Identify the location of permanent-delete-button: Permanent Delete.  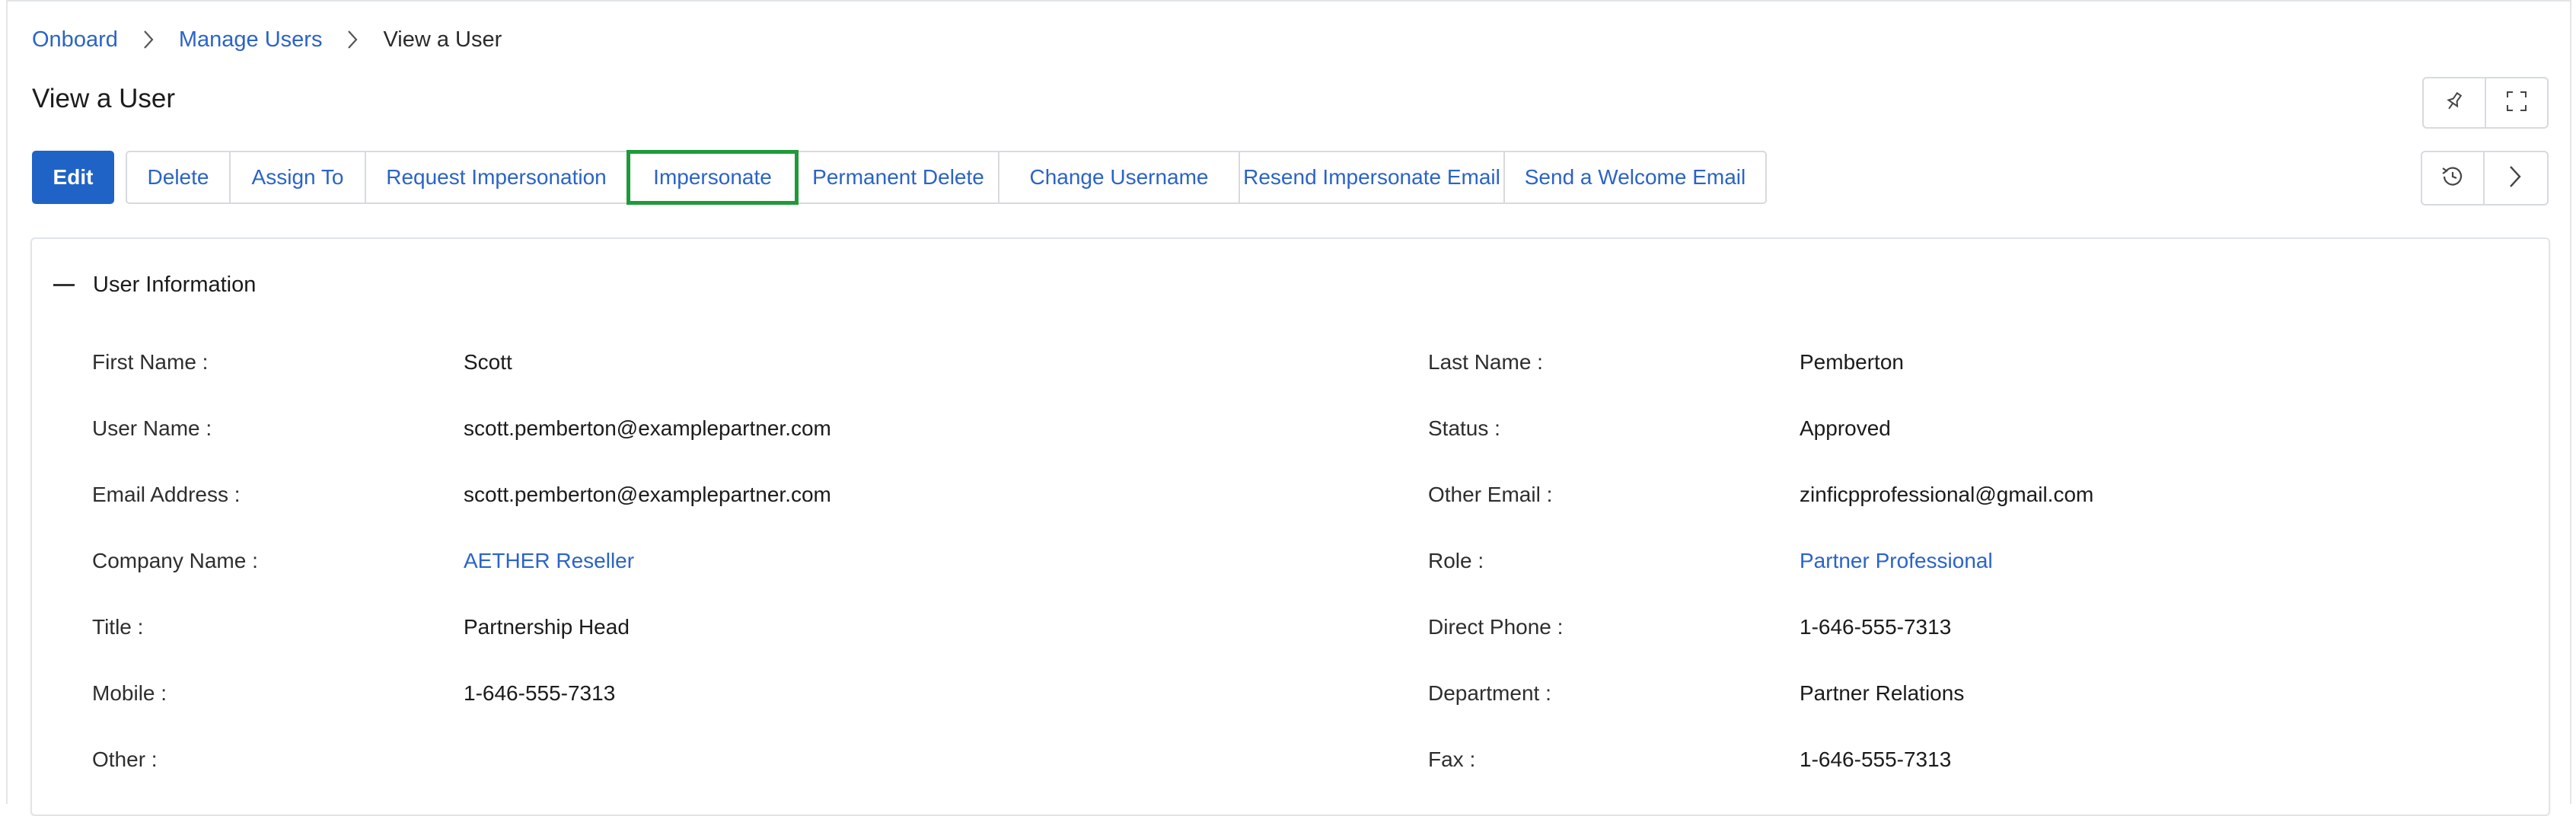
(898, 177).